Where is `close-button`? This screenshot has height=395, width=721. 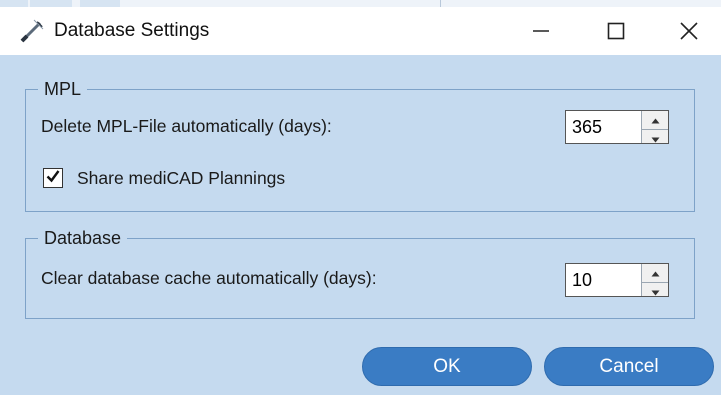 close-button is located at coordinates (689, 31).